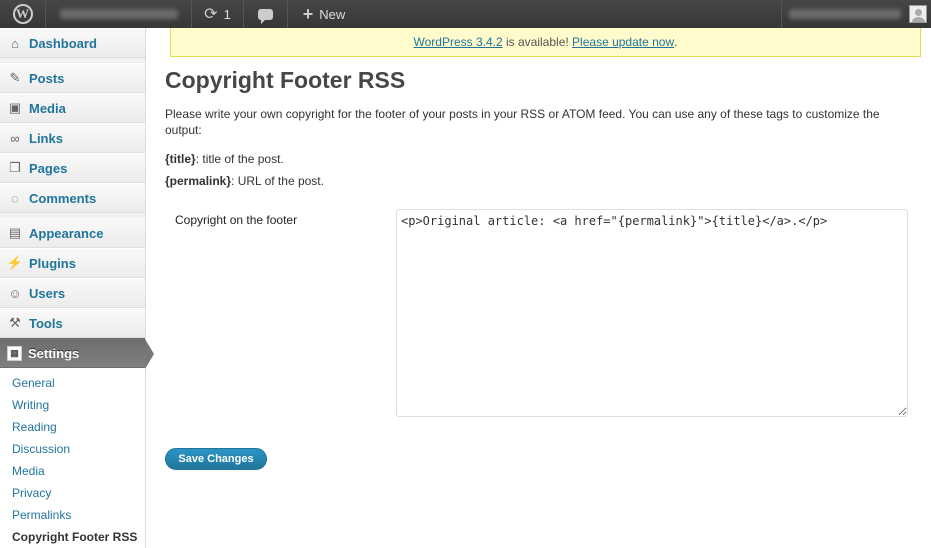 The image size is (931, 548). I want to click on tag-title-line: {title}: title of the post., so click(224, 159).